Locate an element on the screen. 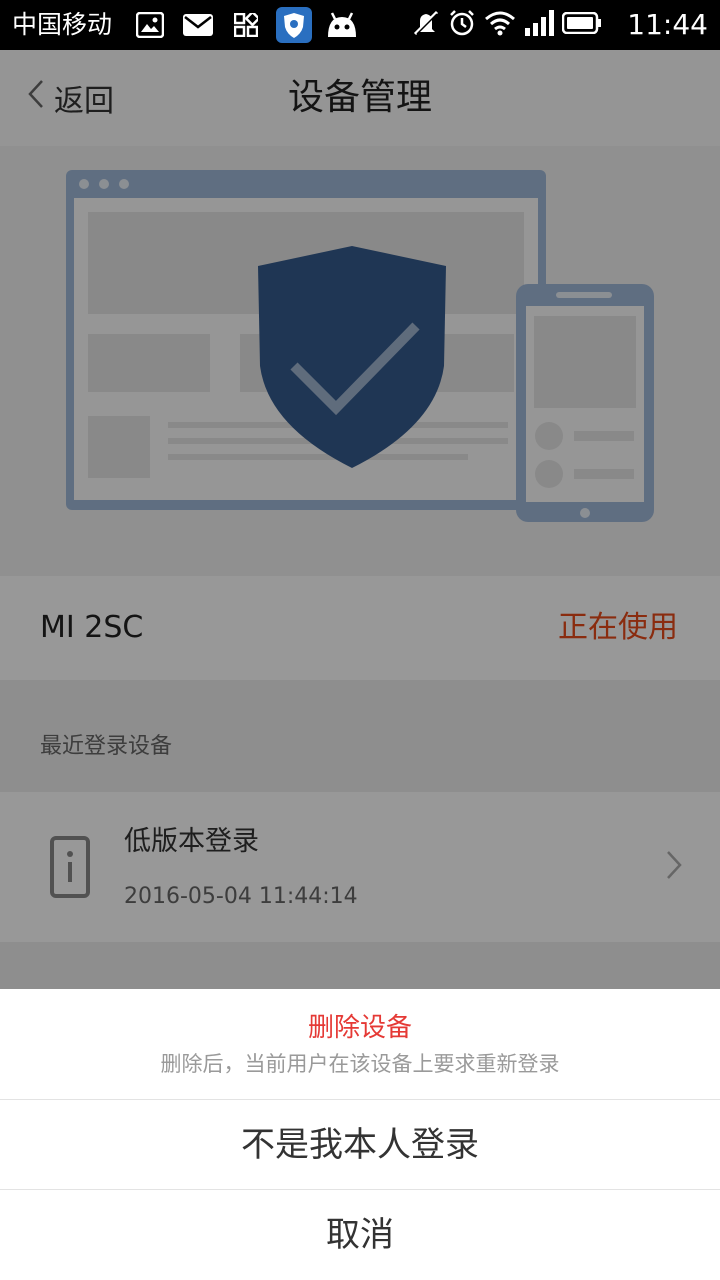 This screenshot has height=1280, width=720. app-grid-icon is located at coordinates (246, 25).